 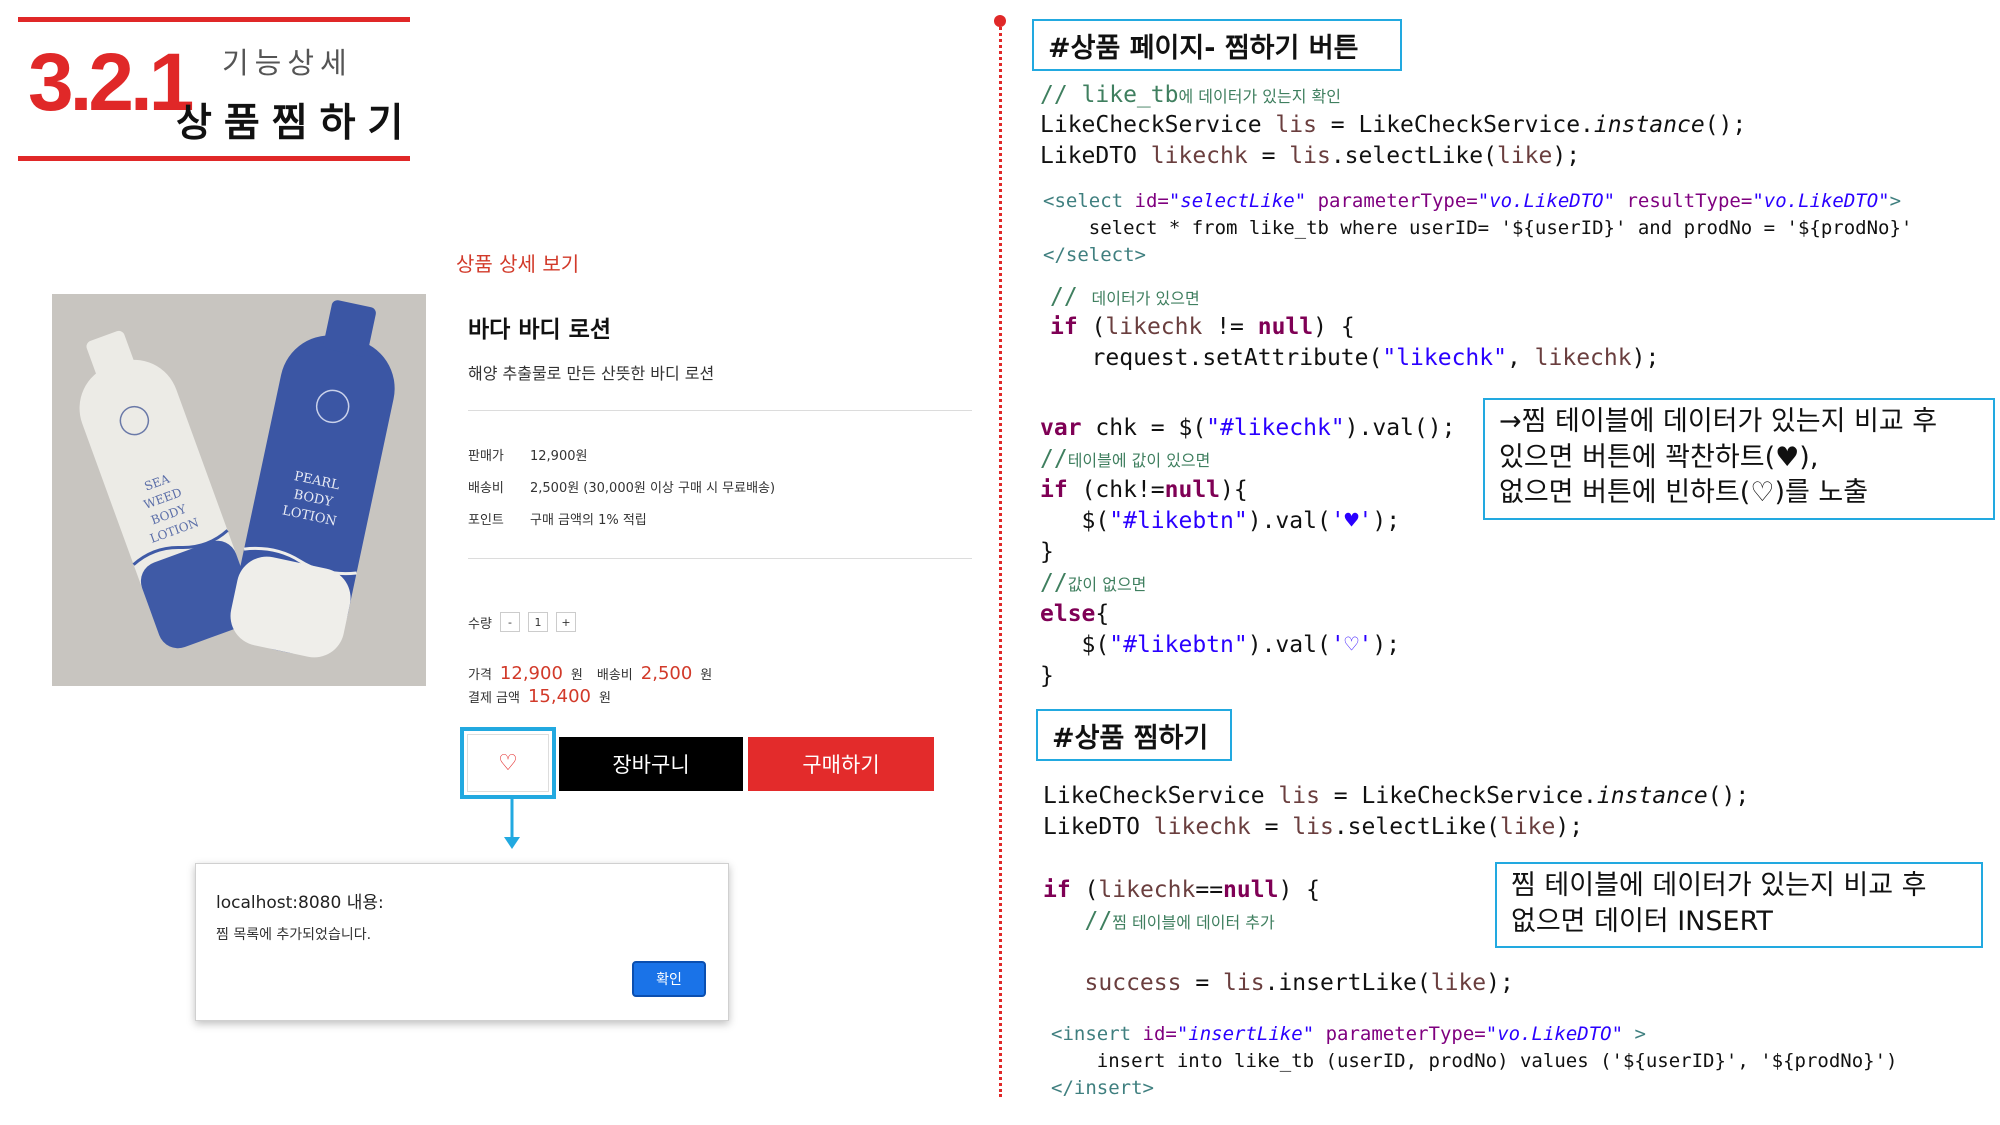 I want to click on note-line: →찜 테이블에 데이터가 있는지 비교 후, so click(x=1718, y=421).